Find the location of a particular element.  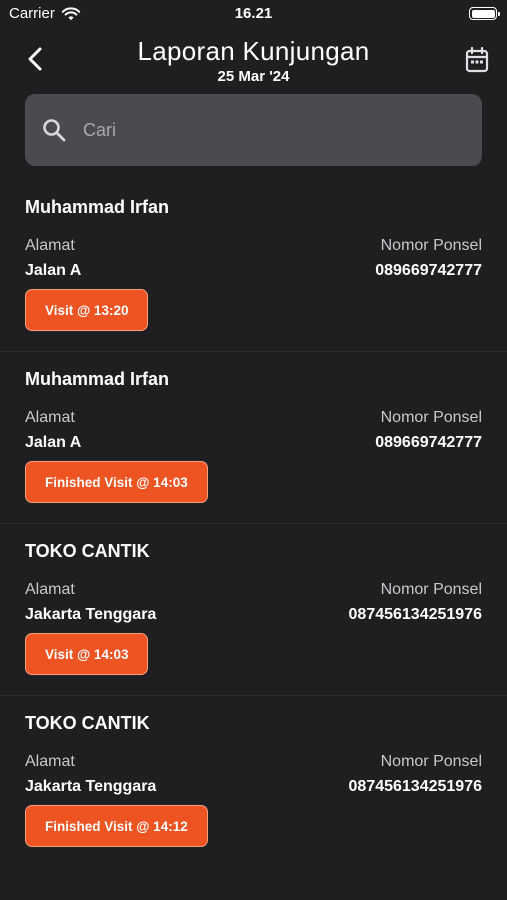

search-icon is located at coordinates (54, 130).